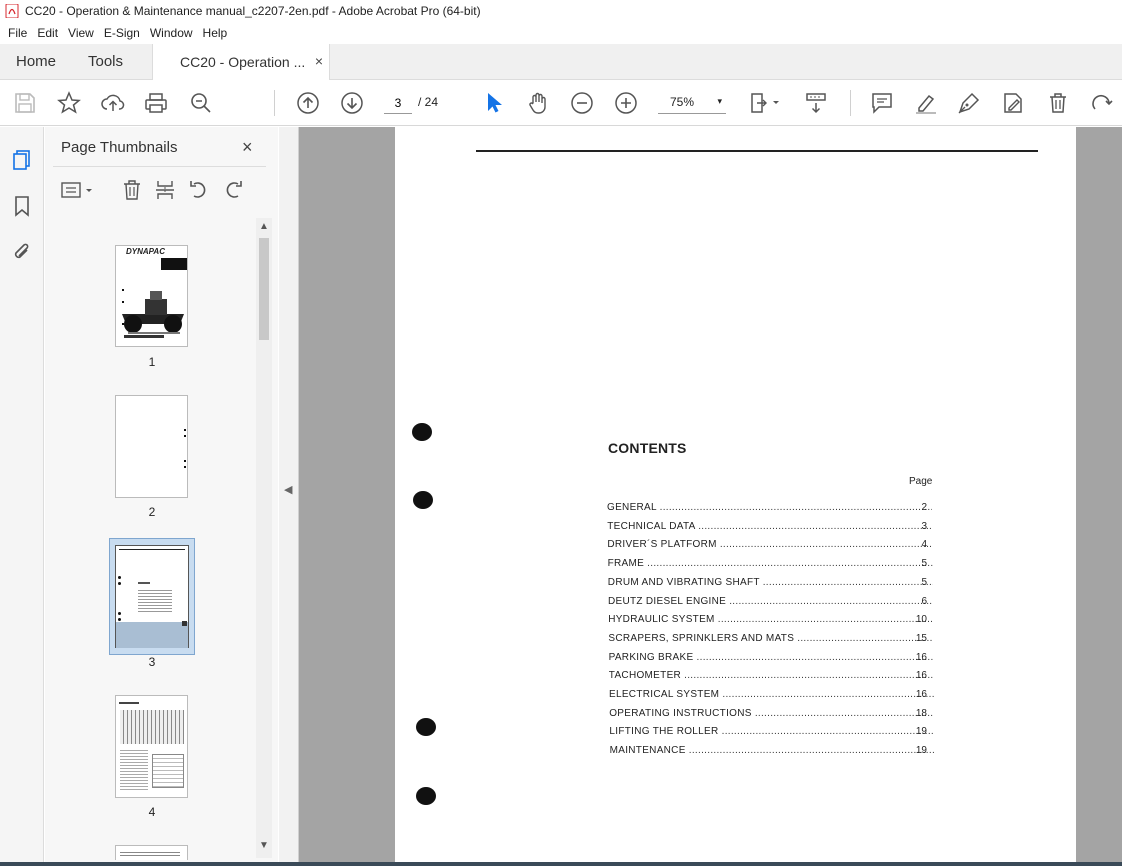 The image size is (1122, 866). What do you see at coordinates (152, 512) in the screenshot?
I see `thumbnail-number: 2` at bounding box center [152, 512].